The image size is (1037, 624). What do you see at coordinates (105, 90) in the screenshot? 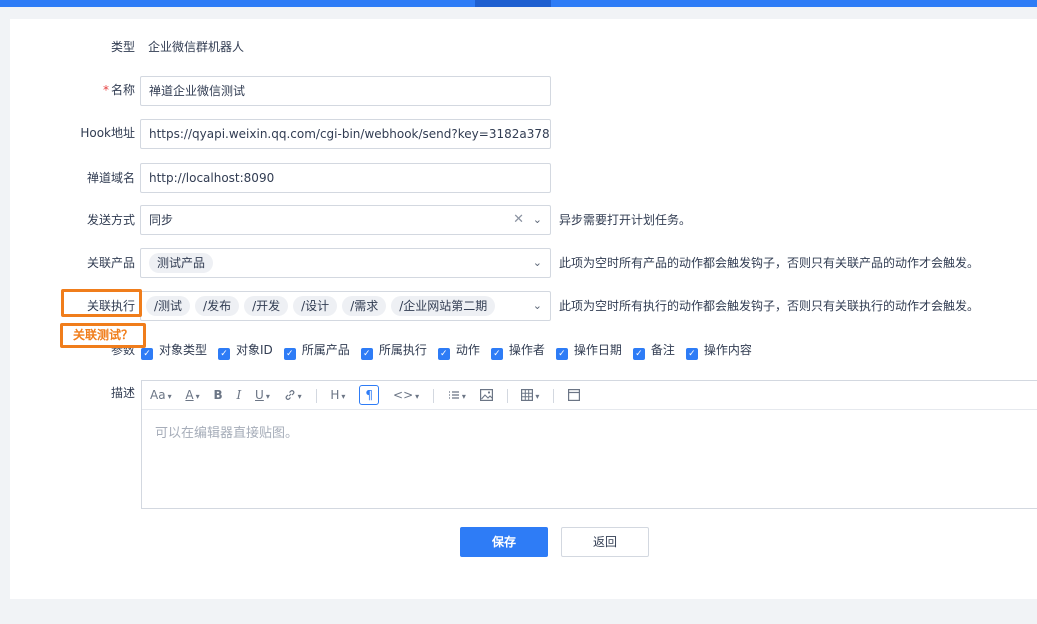
I see `required-mark: *` at bounding box center [105, 90].